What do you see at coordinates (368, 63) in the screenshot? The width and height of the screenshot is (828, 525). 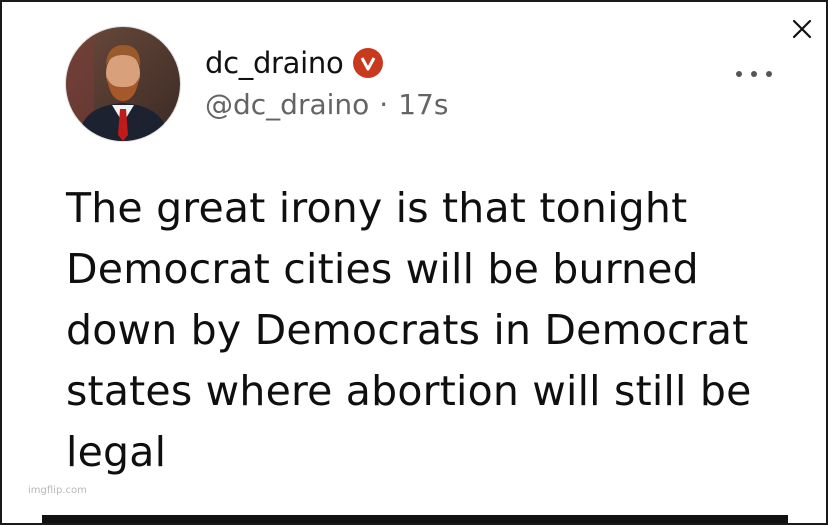 I see `verified-badge-icon` at bounding box center [368, 63].